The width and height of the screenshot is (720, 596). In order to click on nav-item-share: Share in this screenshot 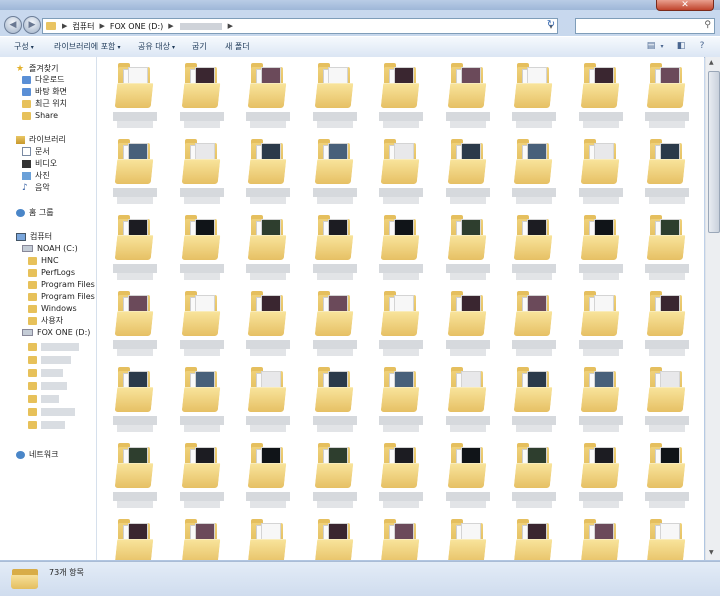, I will do `click(40, 115)`.